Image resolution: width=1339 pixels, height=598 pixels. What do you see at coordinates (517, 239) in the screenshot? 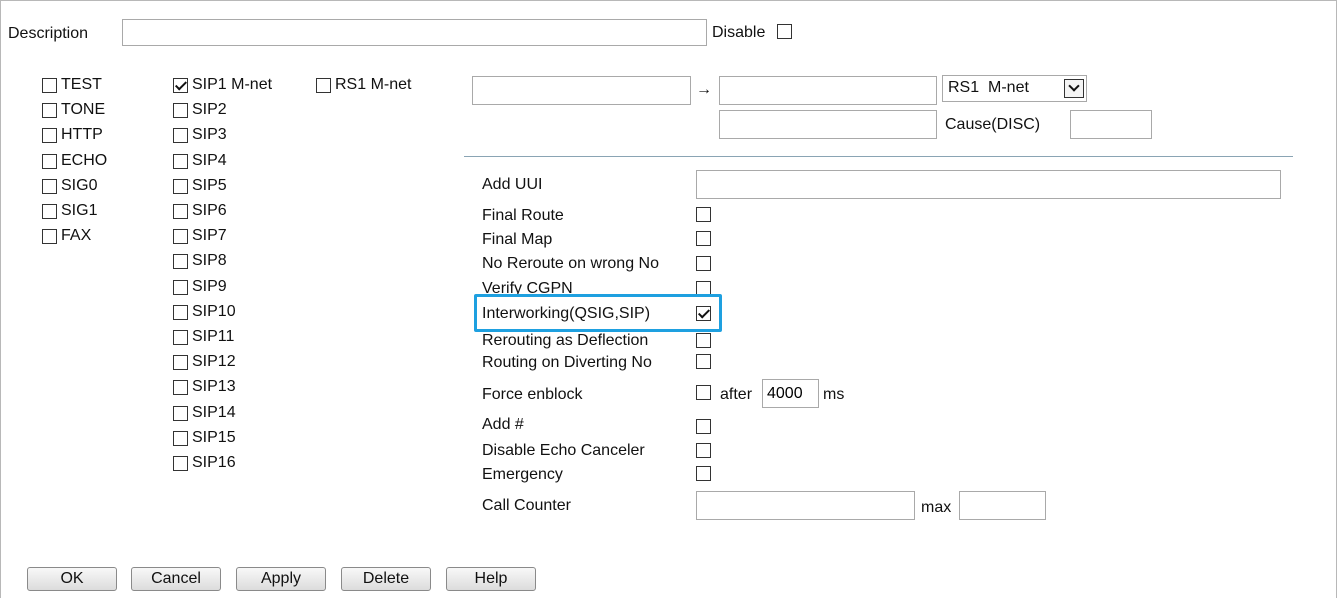
I see `final-map-label: Final Map` at bounding box center [517, 239].